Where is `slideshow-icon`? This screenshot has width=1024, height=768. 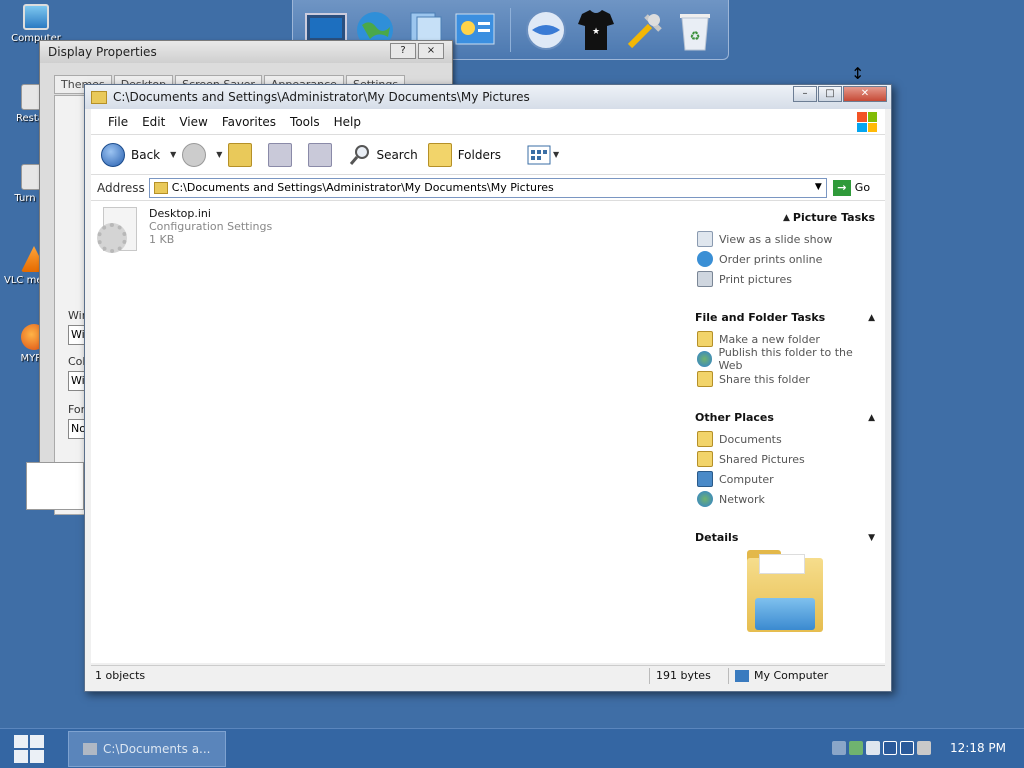 slideshow-icon is located at coordinates (705, 239).